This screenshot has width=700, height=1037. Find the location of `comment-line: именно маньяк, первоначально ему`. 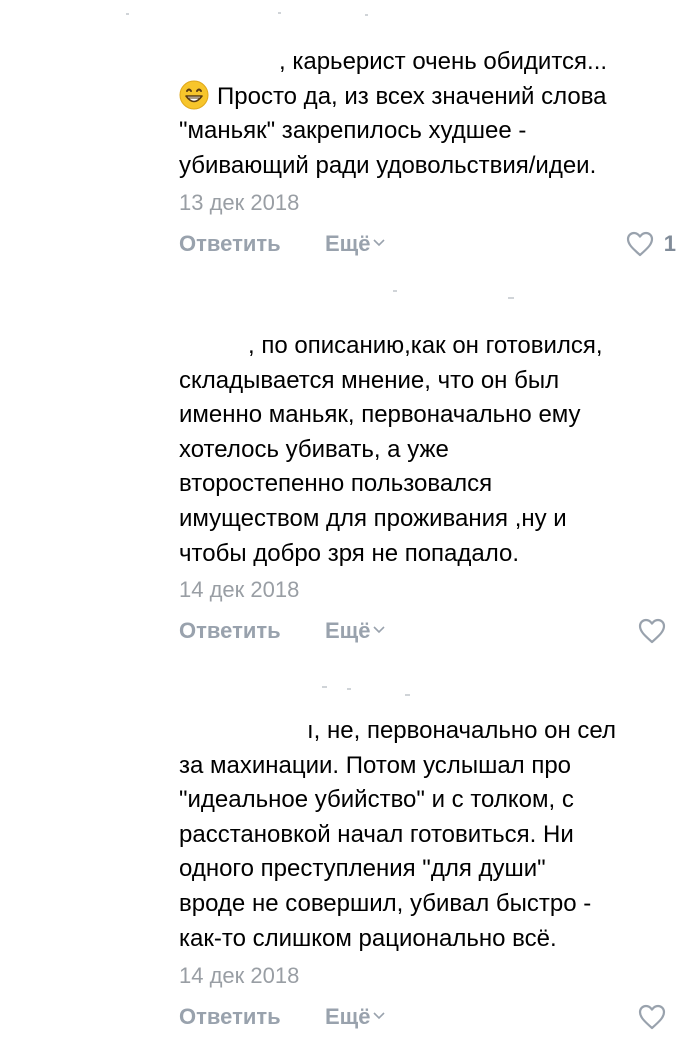

comment-line: именно маньяк, первоначально ему is located at coordinates (380, 415).